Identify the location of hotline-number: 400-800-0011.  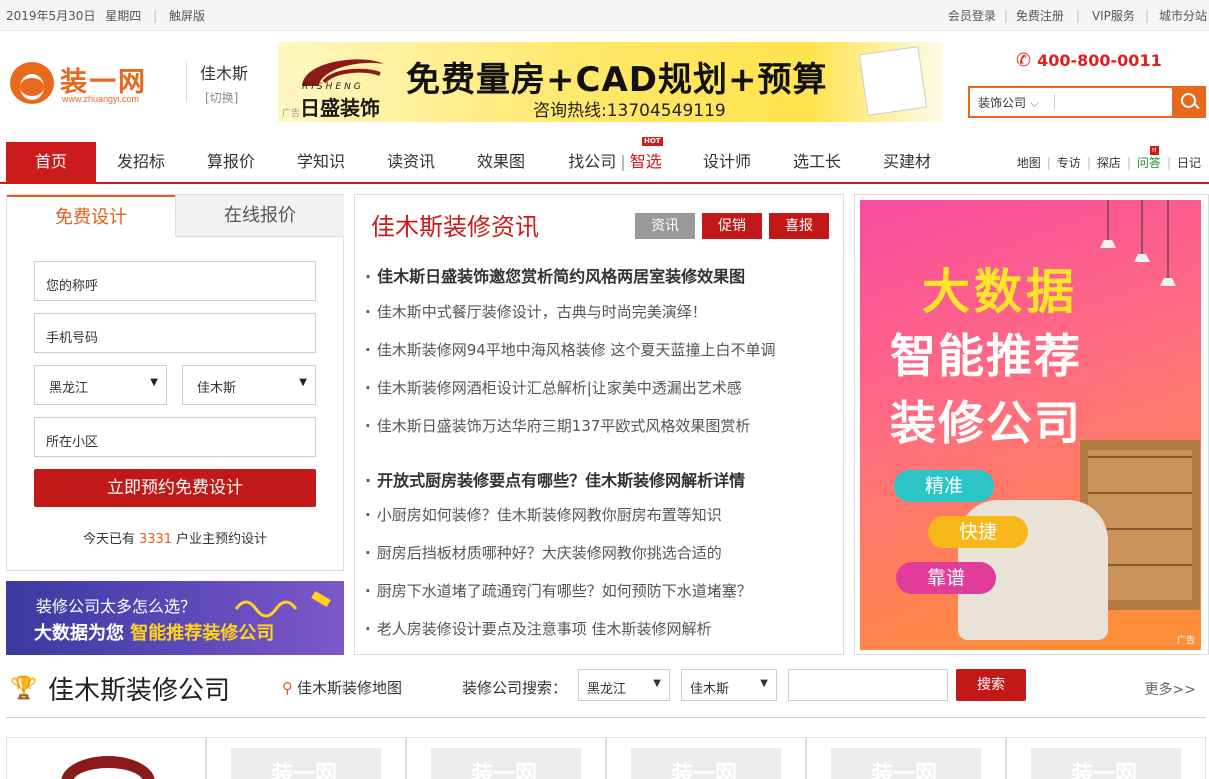
(1099, 60).